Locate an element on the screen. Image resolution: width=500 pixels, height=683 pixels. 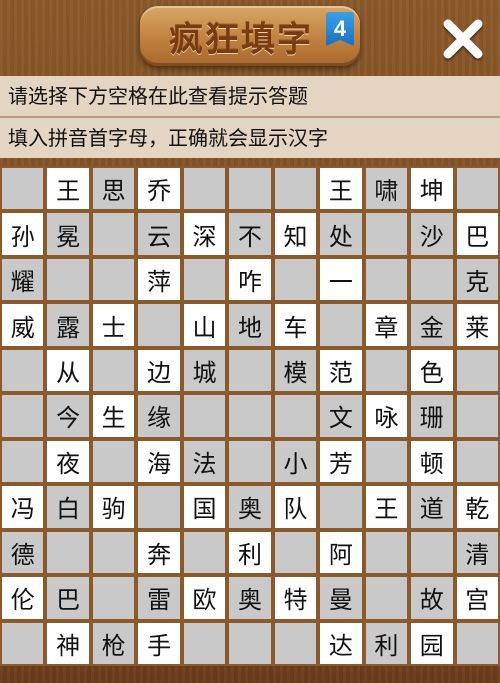
grid-cell: 克 is located at coordinates (477, 279).